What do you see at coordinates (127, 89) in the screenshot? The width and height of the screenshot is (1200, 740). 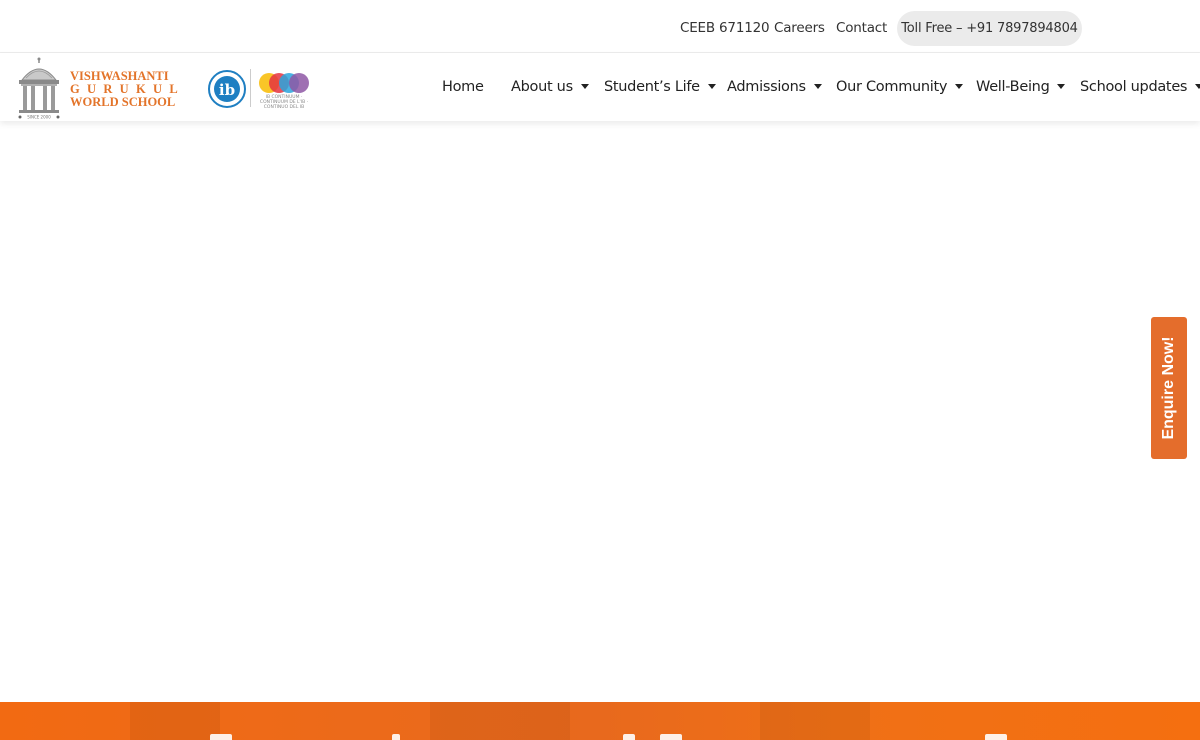 I see `school-name: VISHWASHANTI GURUKUL WORLD SCHOOL` at bounding box center [127, 89].